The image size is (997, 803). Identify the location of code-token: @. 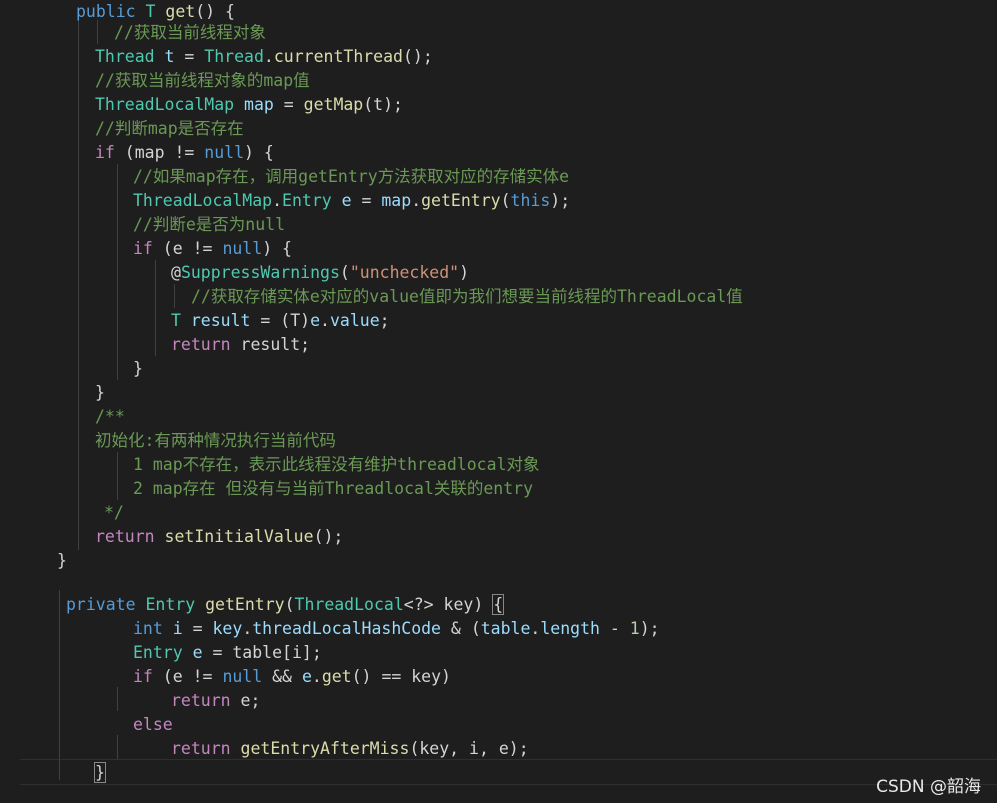
(176, 272).